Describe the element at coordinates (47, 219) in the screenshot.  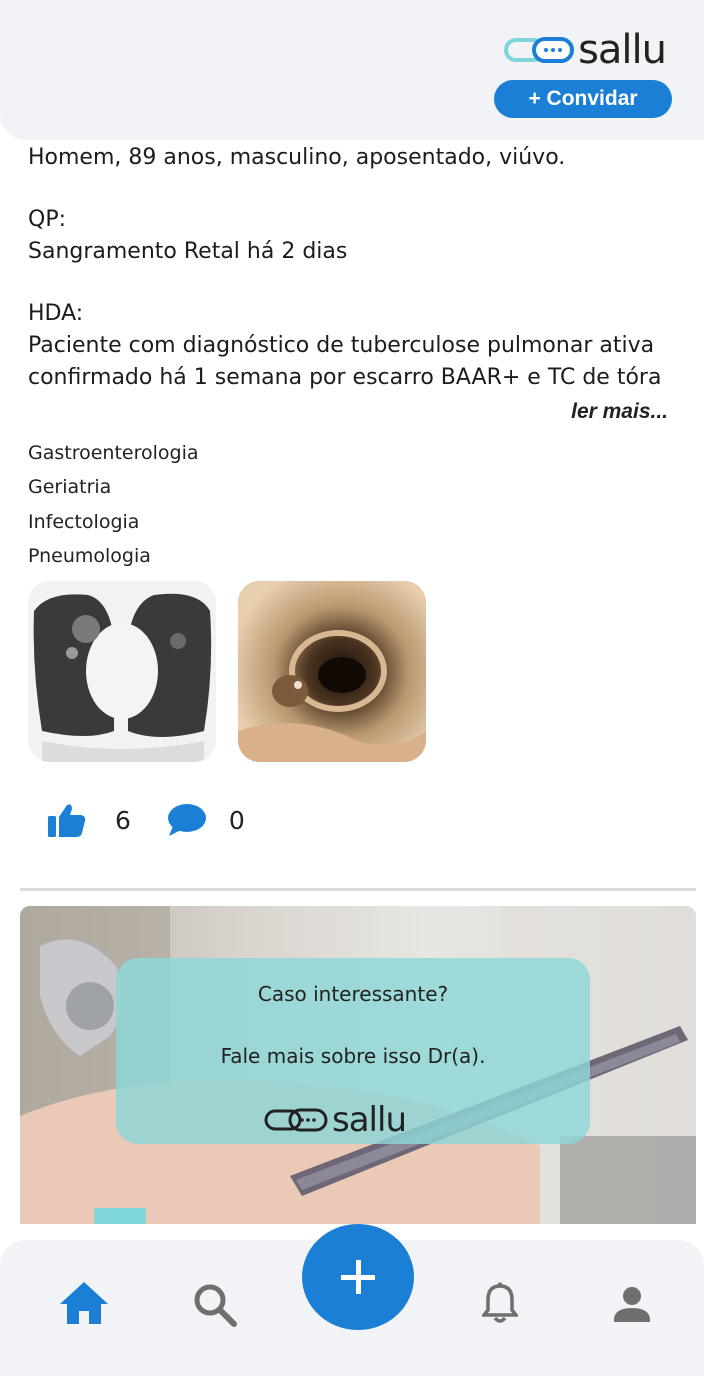
I see `post-line: QP:` at that location.